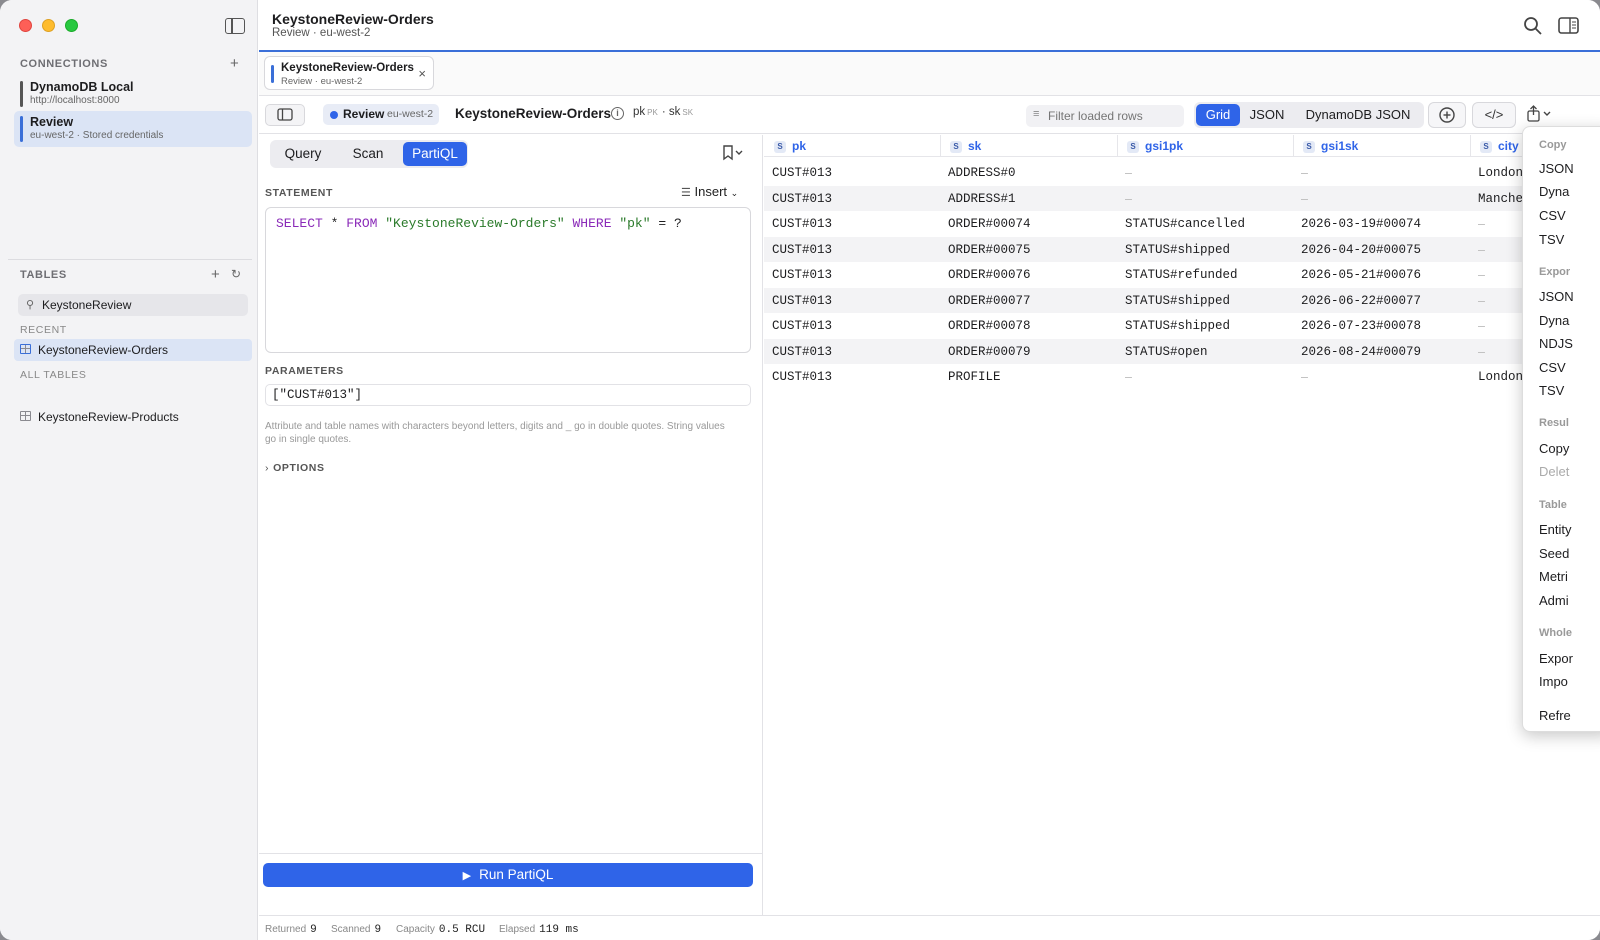  Describe the element at coordinates (1499, 146) in the screenshot. I see `column-header-4: Scity` at that location.